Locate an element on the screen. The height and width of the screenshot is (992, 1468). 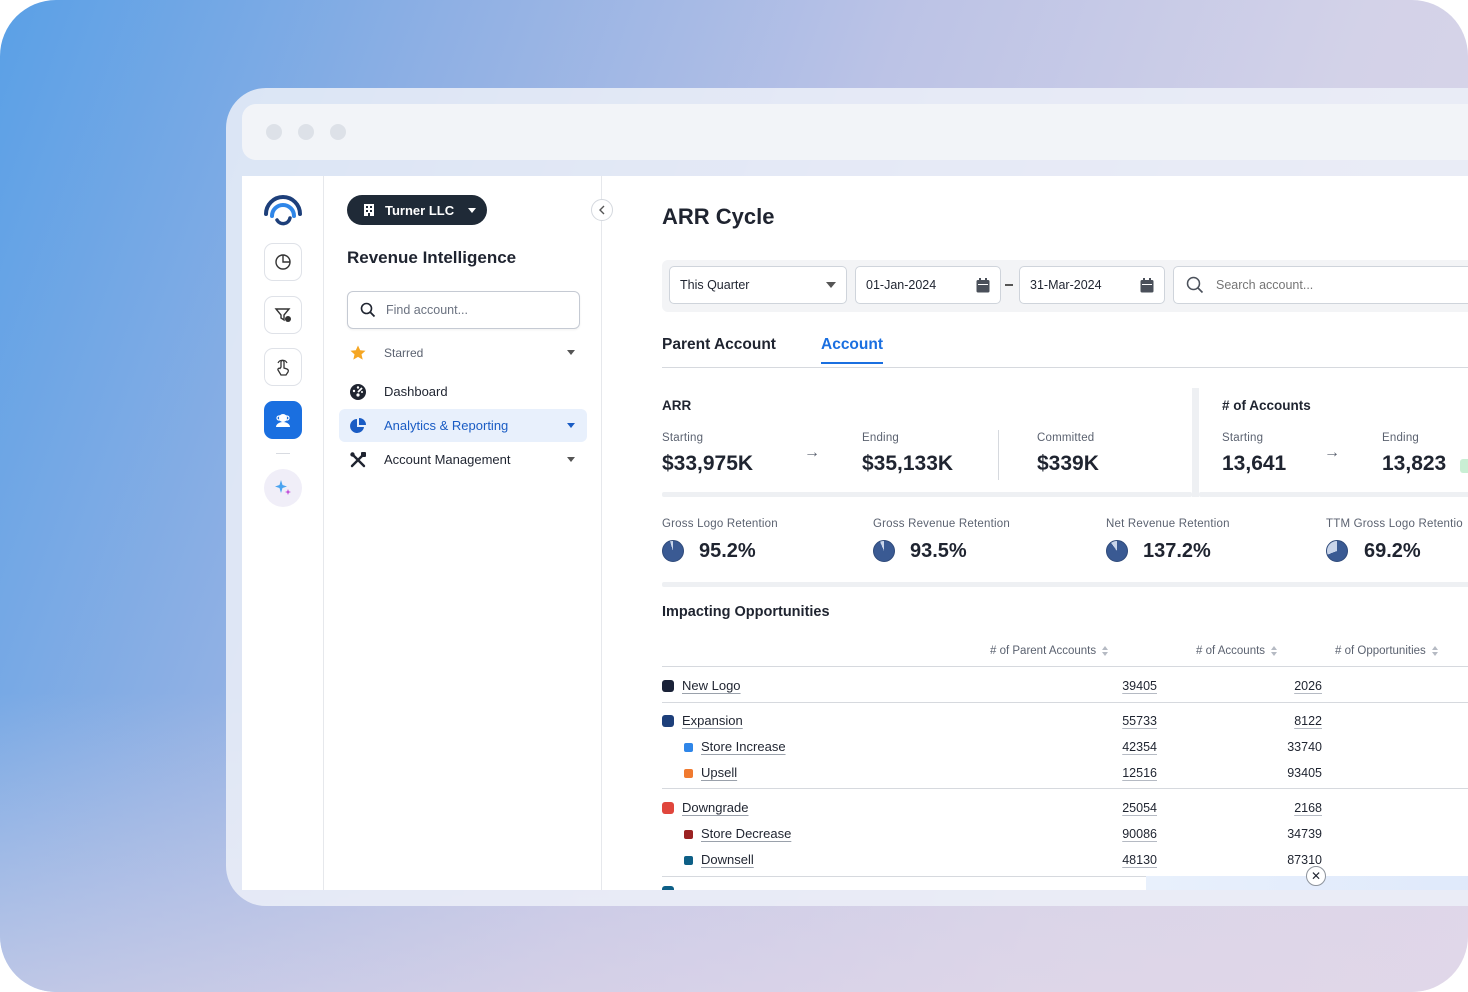
user-icon is located at coordinates (283, 420).